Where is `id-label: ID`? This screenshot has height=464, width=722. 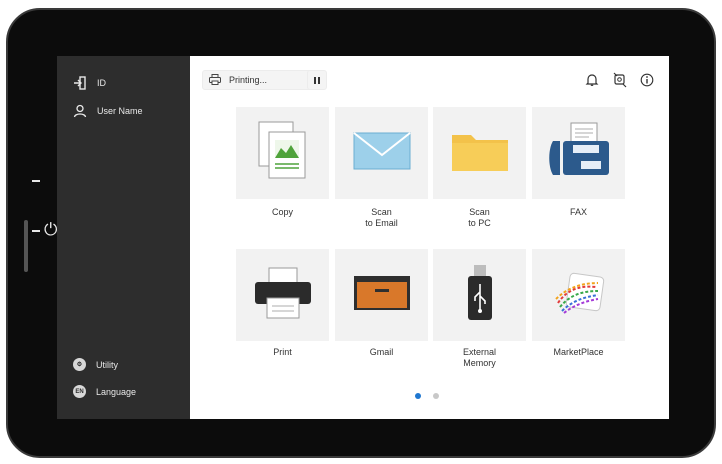
id-label: ID is located at coordinates (101, 83).